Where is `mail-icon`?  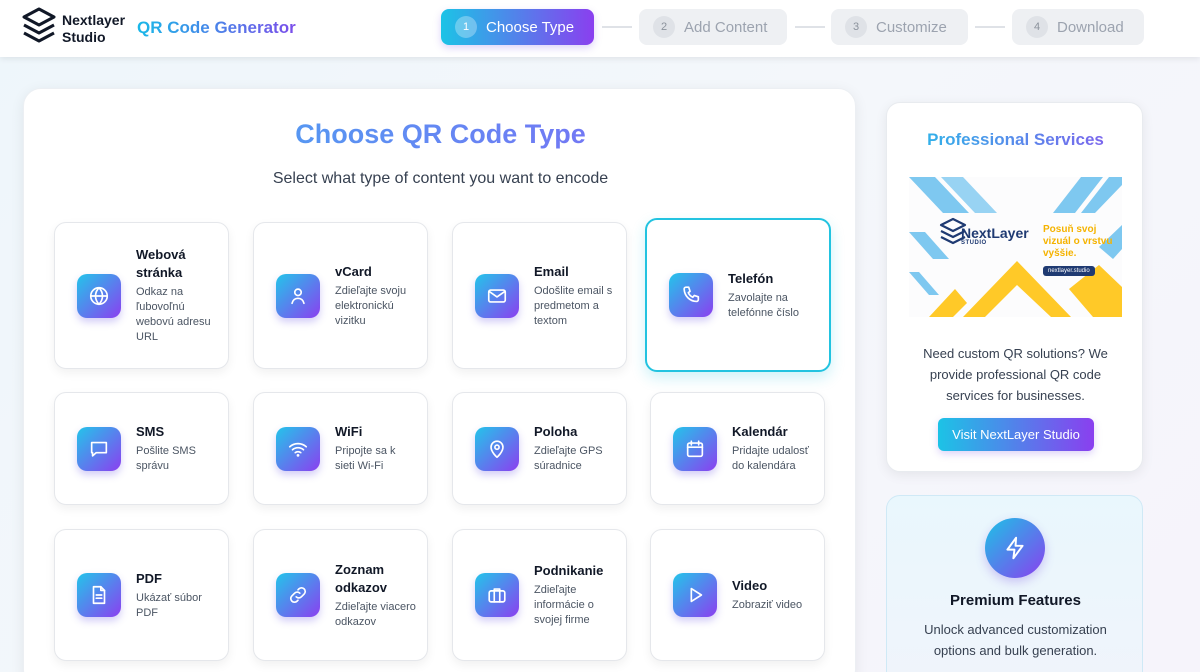
mail-icon is located at coordinates (497, 295).